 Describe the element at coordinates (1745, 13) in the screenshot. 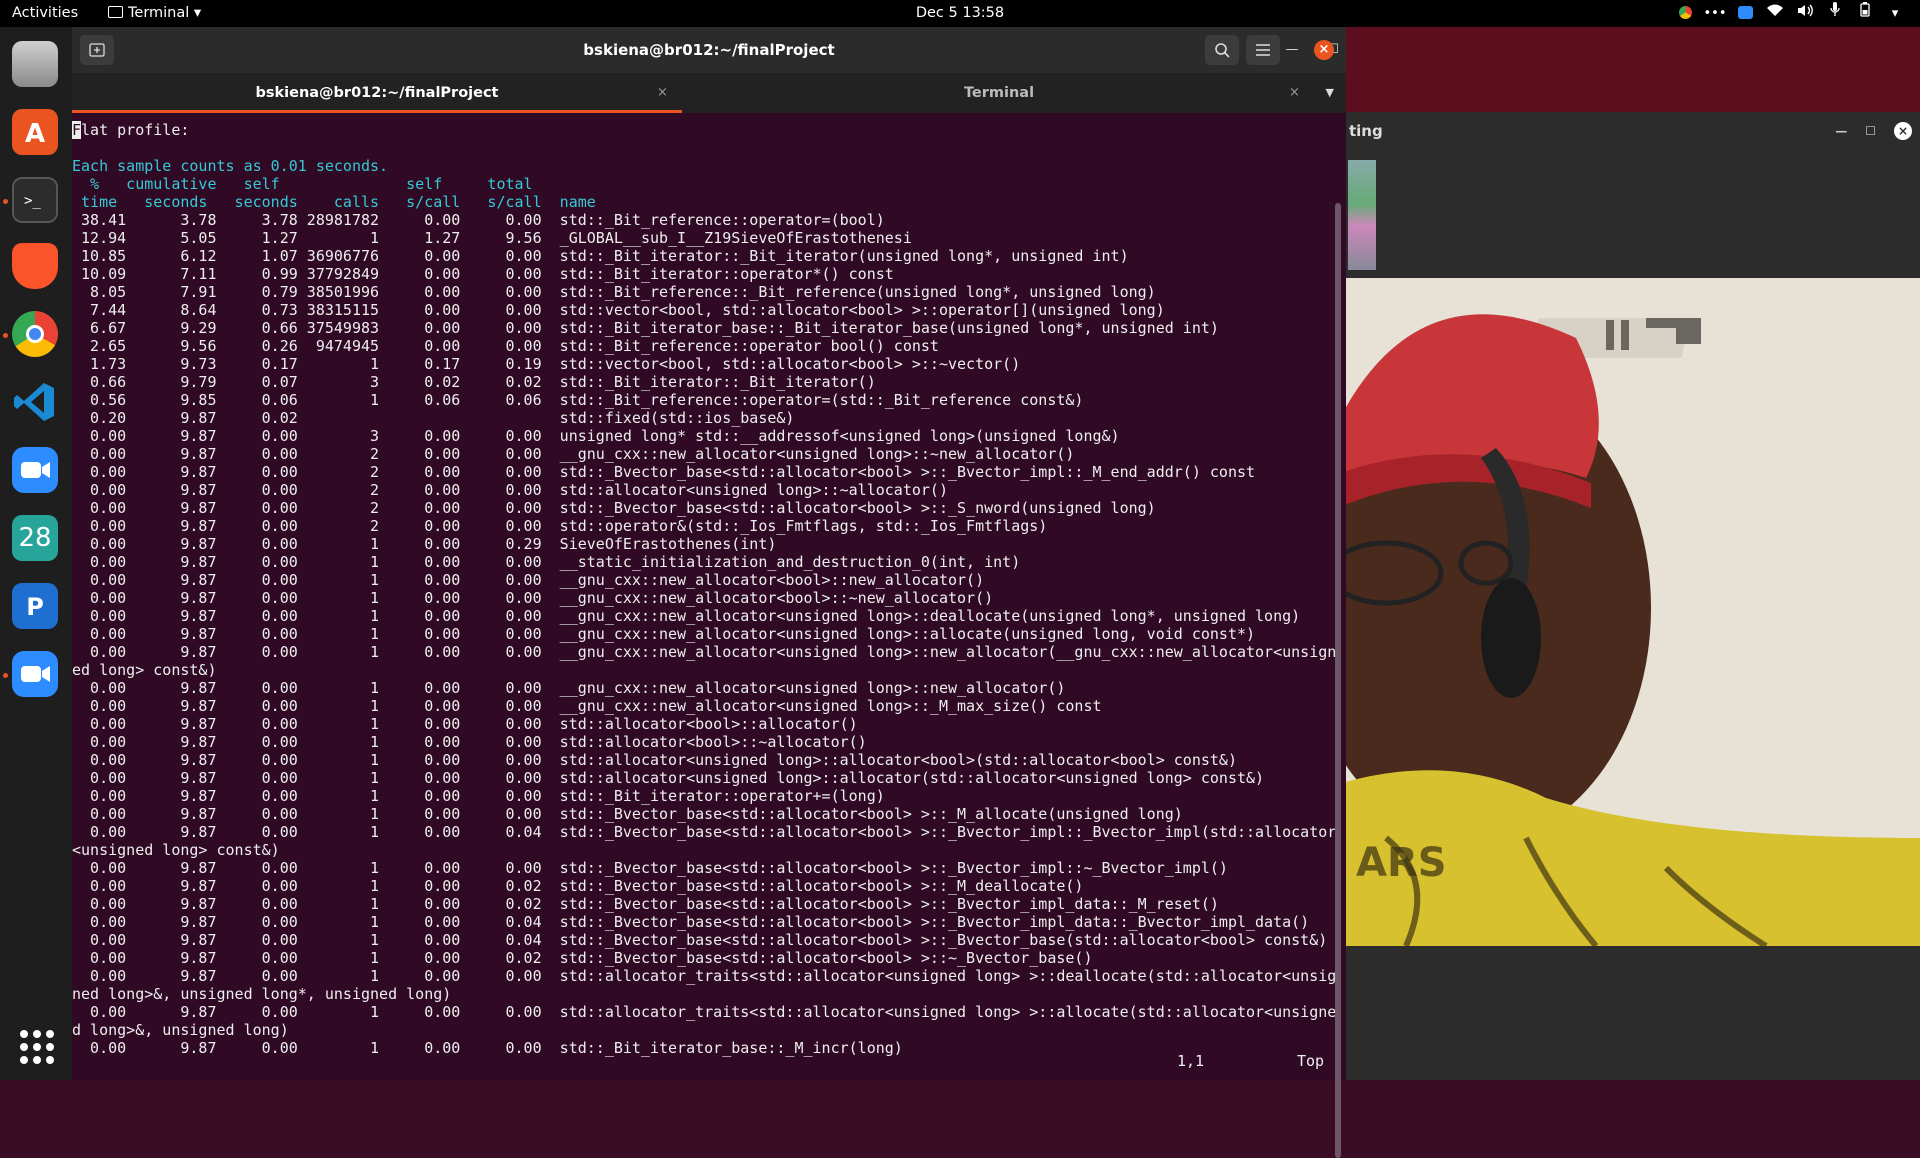

I see `zoom-tray-icon` at that location.